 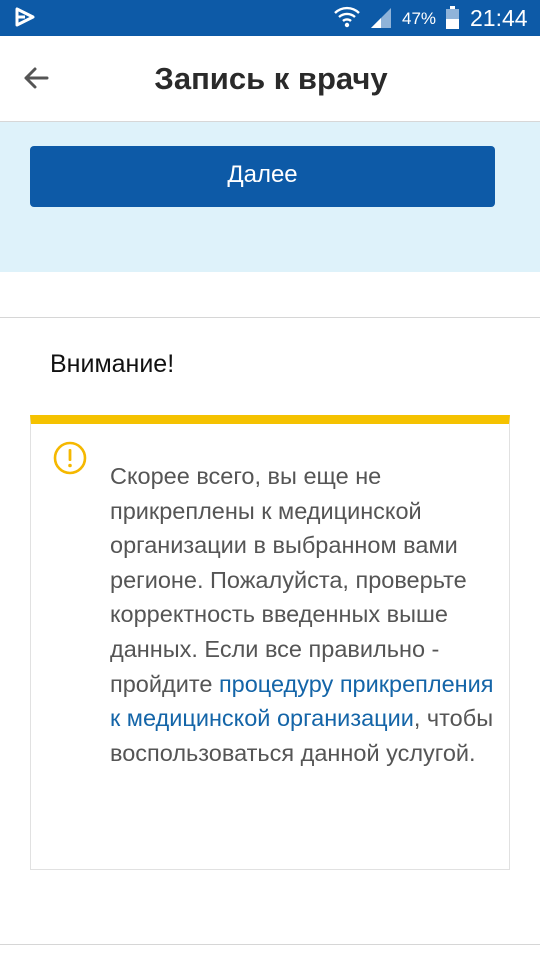 What do you see at coordinates (270, 18) in the screenshot?
I see `status-bar: 47% 21:44` at bounding box center [270, 18].